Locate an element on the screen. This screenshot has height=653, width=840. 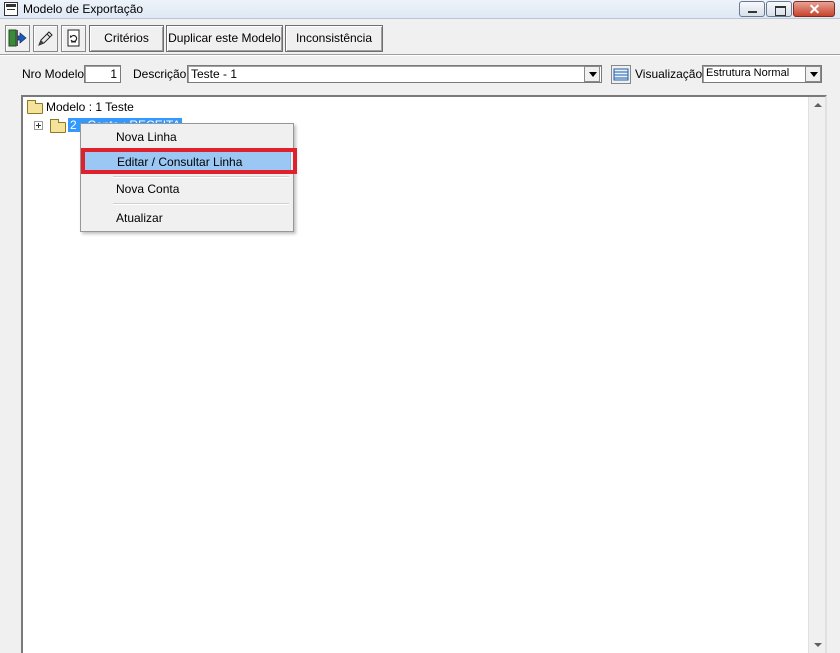
toolbar-separator is located at coordinates (420, 55).